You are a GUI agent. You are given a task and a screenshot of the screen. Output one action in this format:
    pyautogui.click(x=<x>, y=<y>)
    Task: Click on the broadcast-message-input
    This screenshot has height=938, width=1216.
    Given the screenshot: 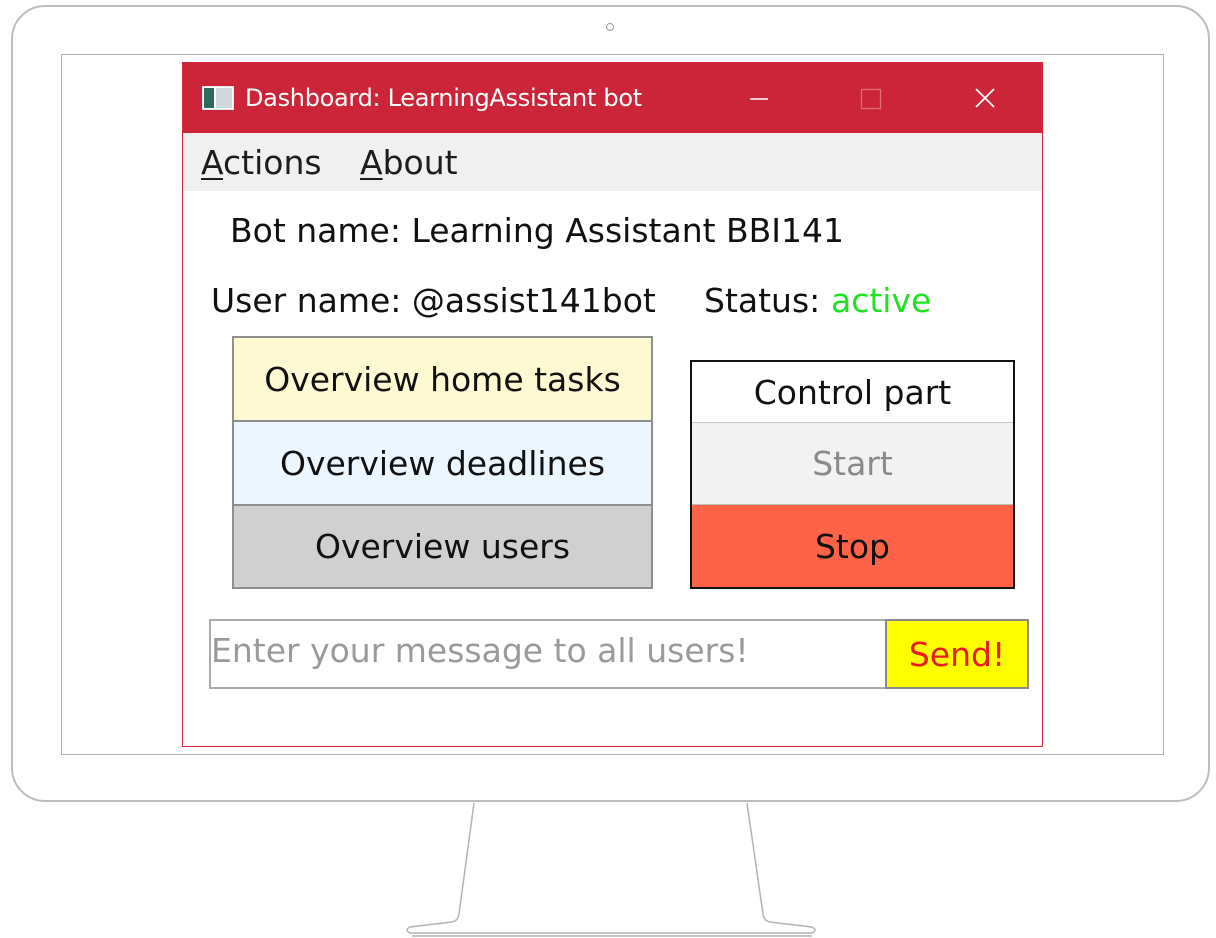 What is the action you would take?
    pyautogui.click(x=548, y=654)
    